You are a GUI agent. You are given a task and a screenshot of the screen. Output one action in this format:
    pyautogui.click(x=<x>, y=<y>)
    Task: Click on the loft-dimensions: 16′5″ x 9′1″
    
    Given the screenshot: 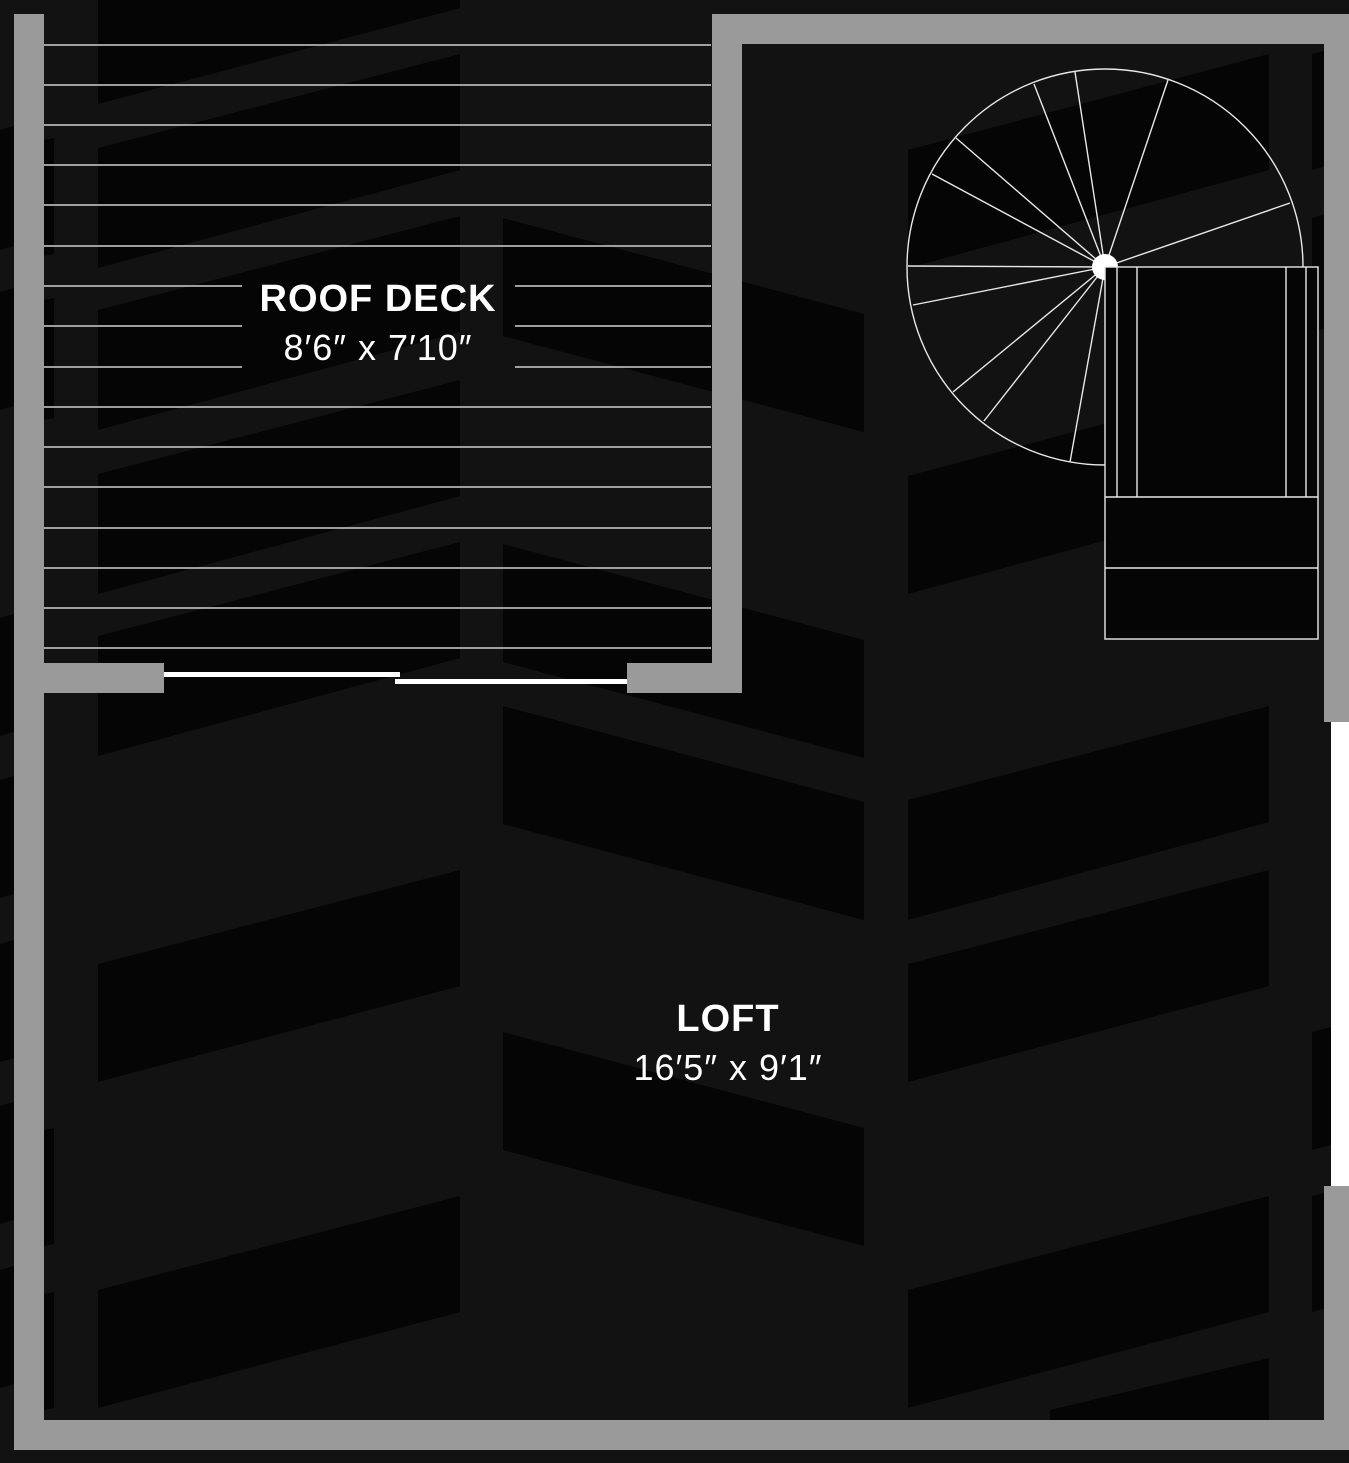 What is the action you would take?
    pyautogui.click(x=727, y=1067)
    